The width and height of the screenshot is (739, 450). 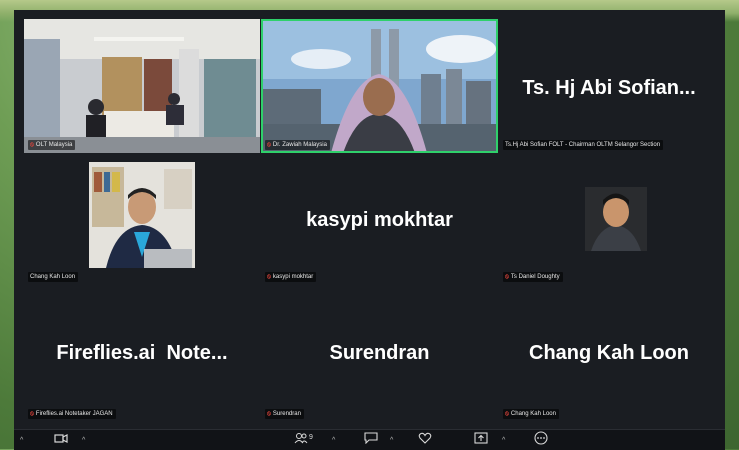 I want to click on participant-caption: ⦸ Dr. Zawiah Malaysia, so click(x=297, y=145).